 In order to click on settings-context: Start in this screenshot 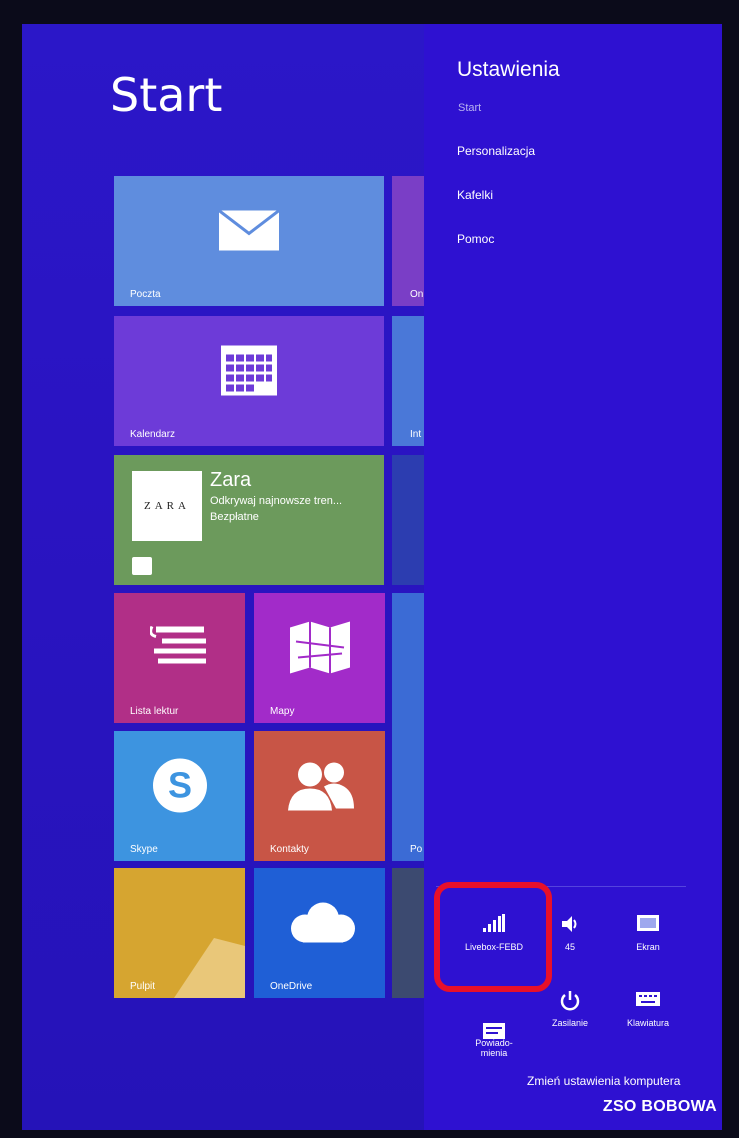, I will do `click(470, 108)`.